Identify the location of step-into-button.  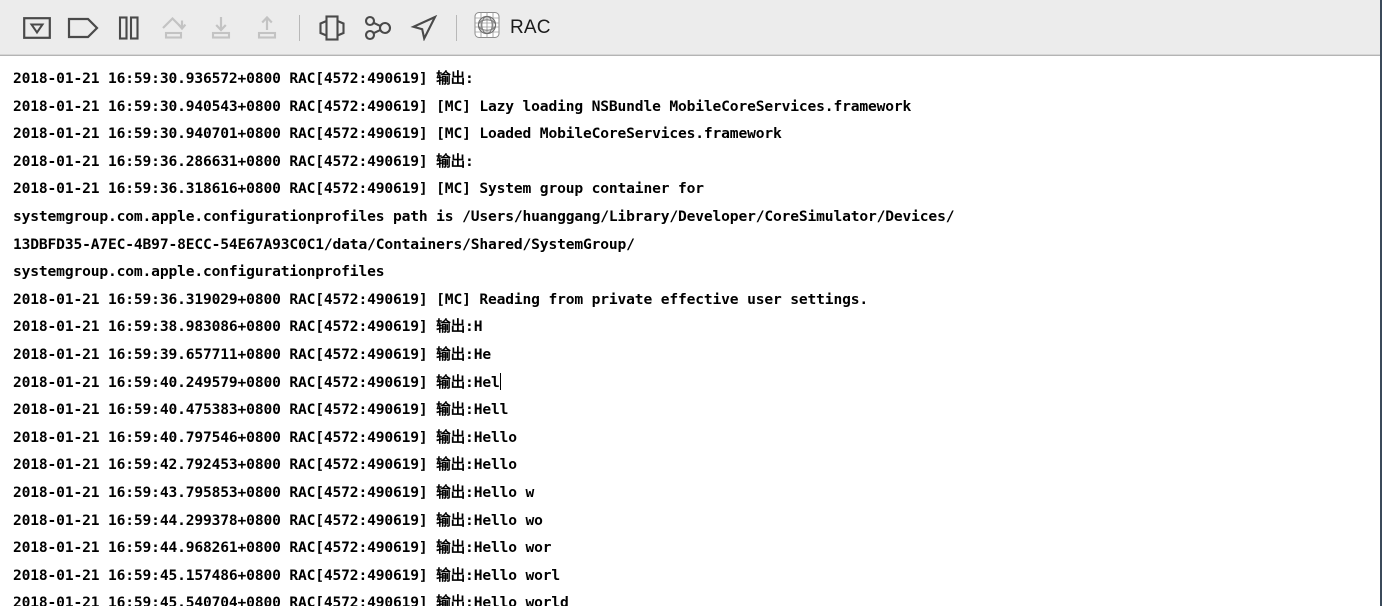
(221, 28).